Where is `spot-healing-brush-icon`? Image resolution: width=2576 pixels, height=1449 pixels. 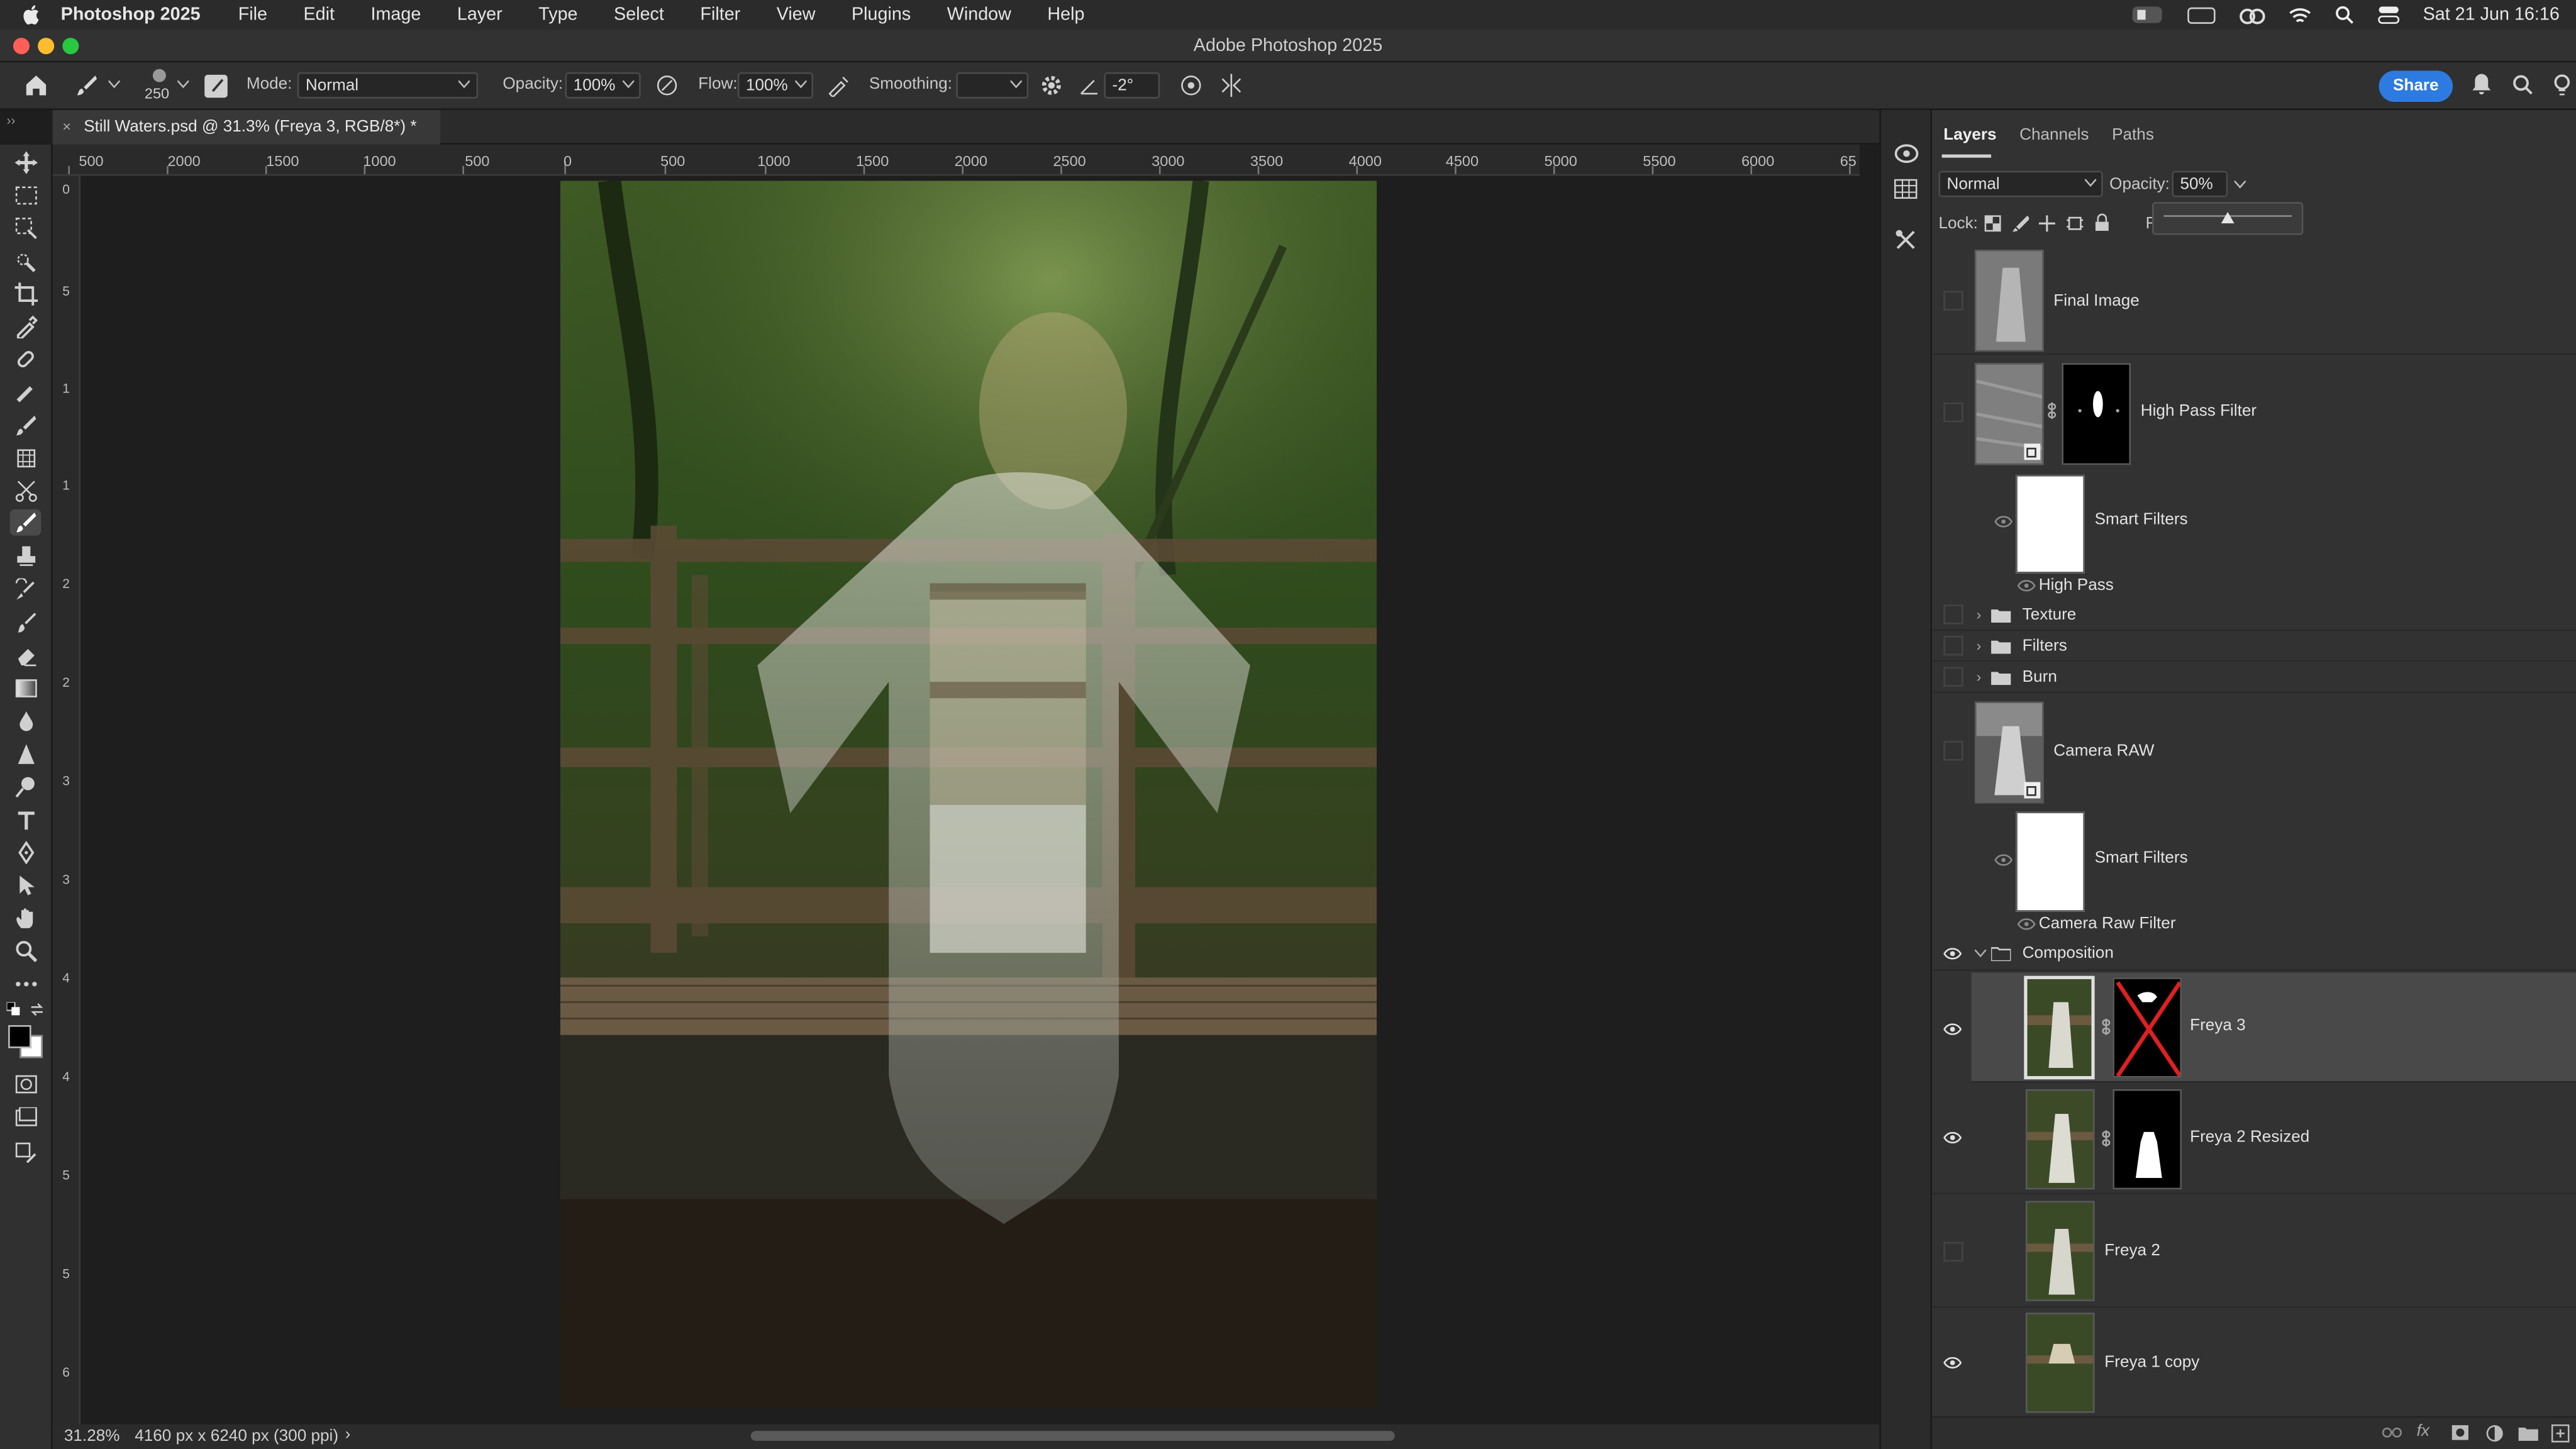 spot-healing-brush-icon is located at coordinates (26, 360).